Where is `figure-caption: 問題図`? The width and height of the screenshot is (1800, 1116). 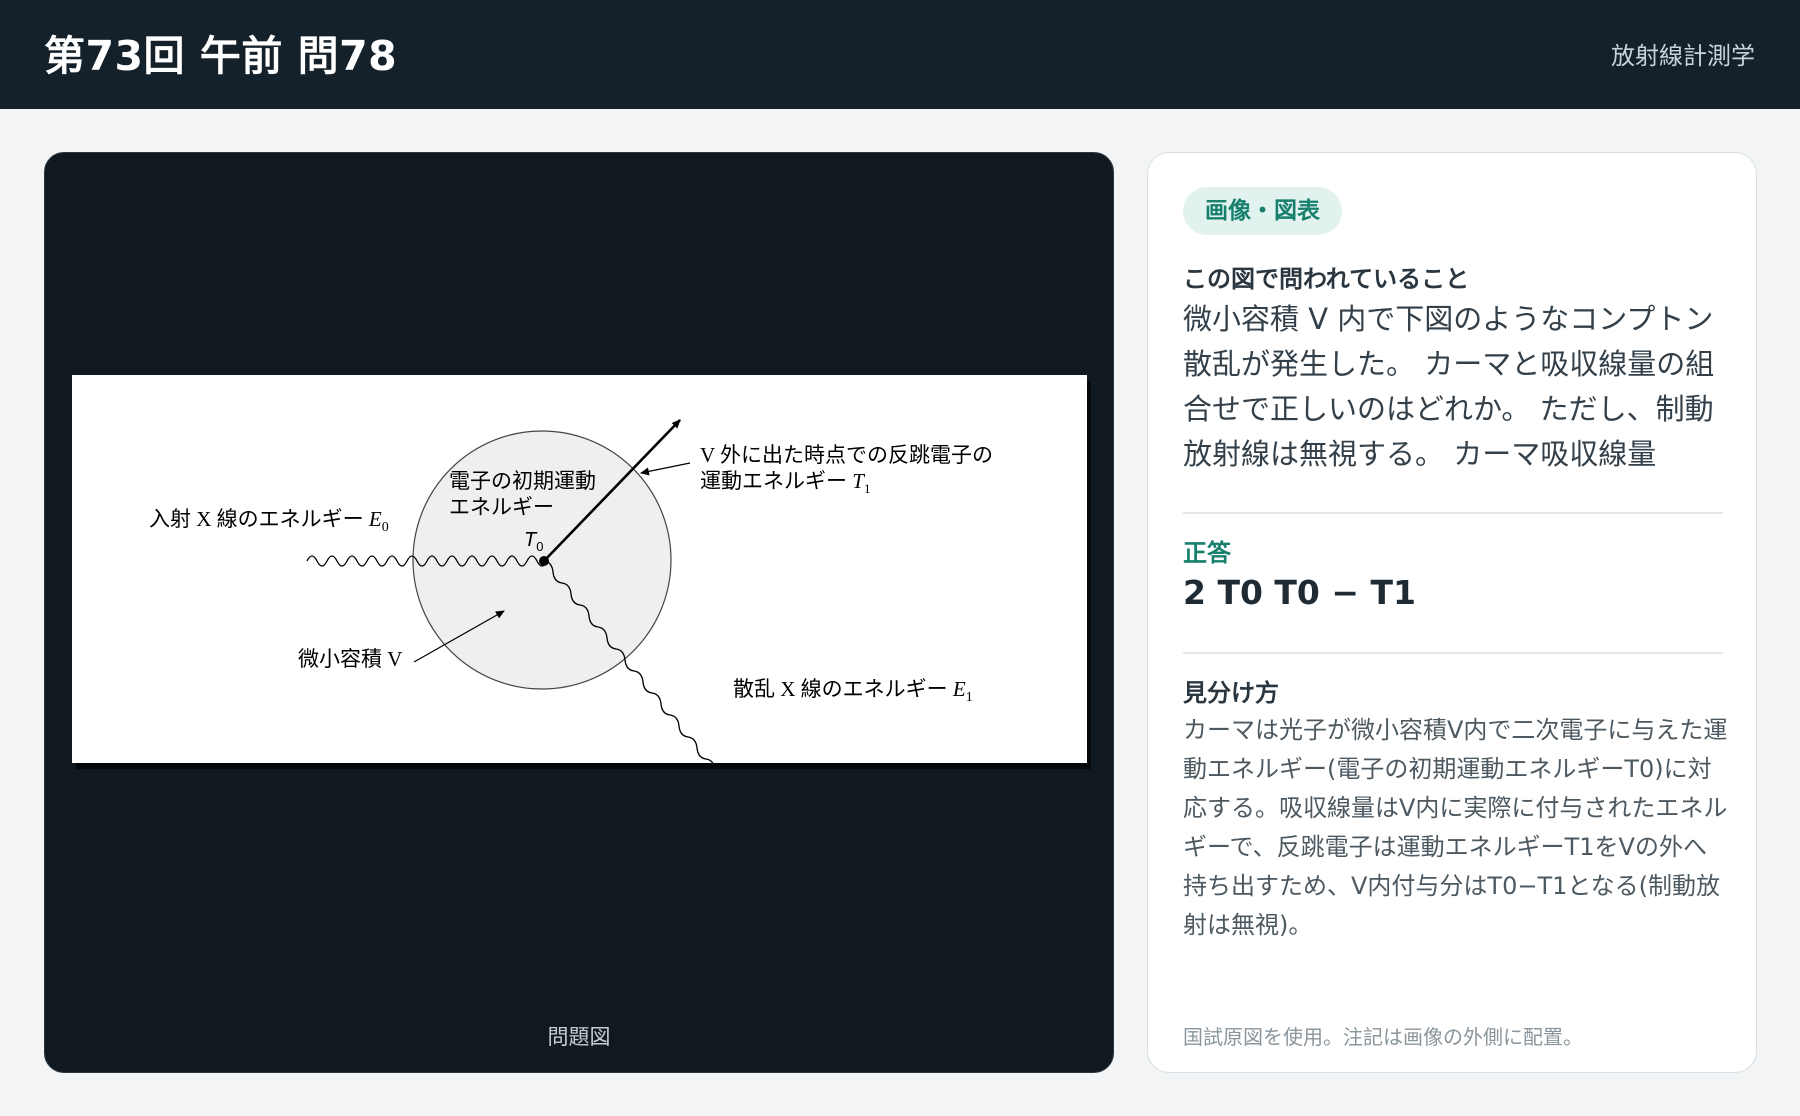
figure-caption: 問題図 is located at coordinates (579, 1037).